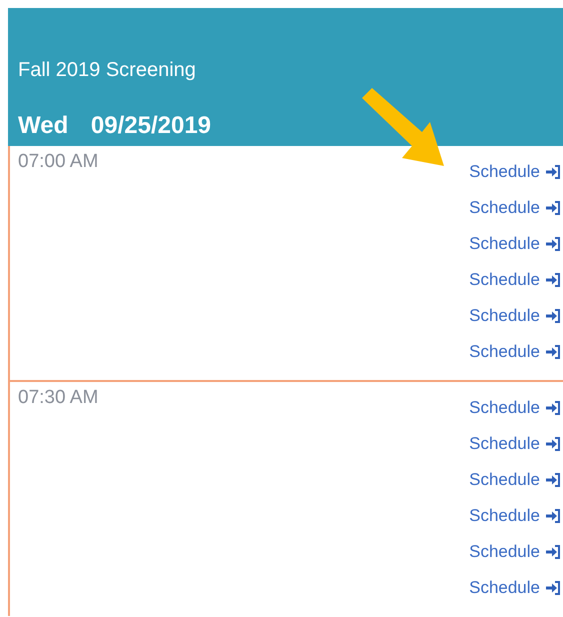 This screenshot has height=617, width=563. I want to click on day-label: Wed, so click(43, 125).